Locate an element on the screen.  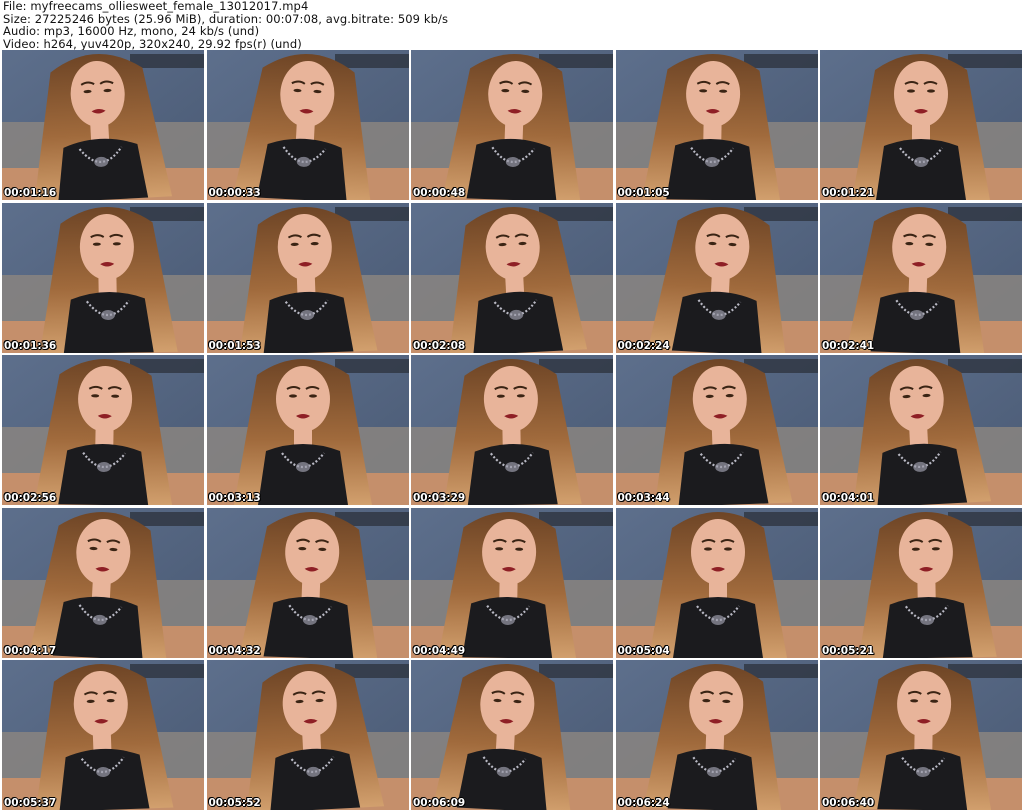
video-thumbnail: 00:04:49 is located at coordinates (512, 582).